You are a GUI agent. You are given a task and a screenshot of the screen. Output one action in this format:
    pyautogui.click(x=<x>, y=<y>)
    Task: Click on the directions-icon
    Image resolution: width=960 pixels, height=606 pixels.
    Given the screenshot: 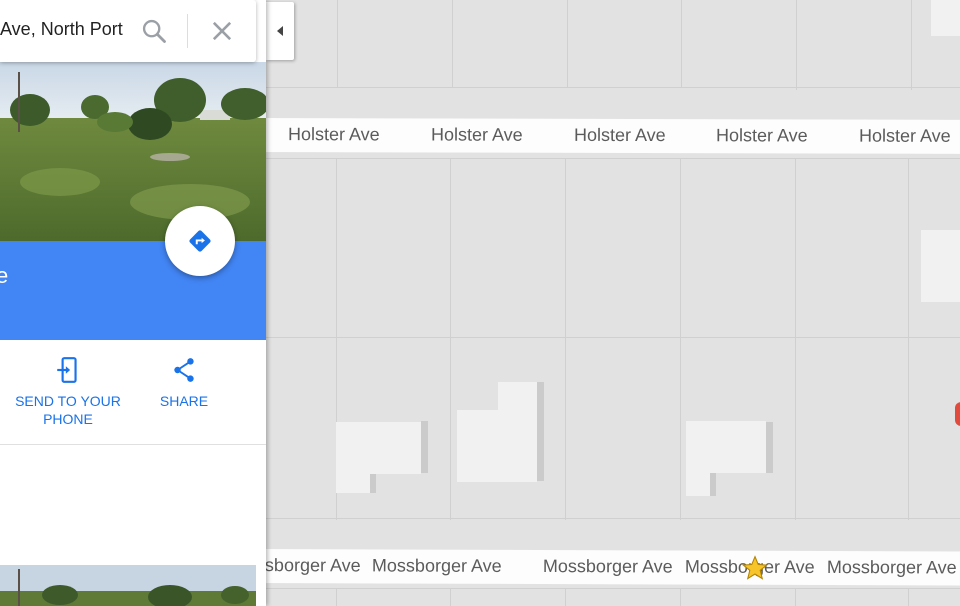 What is the action you would take?
    pyautogui.click(x=200, y=241)
    